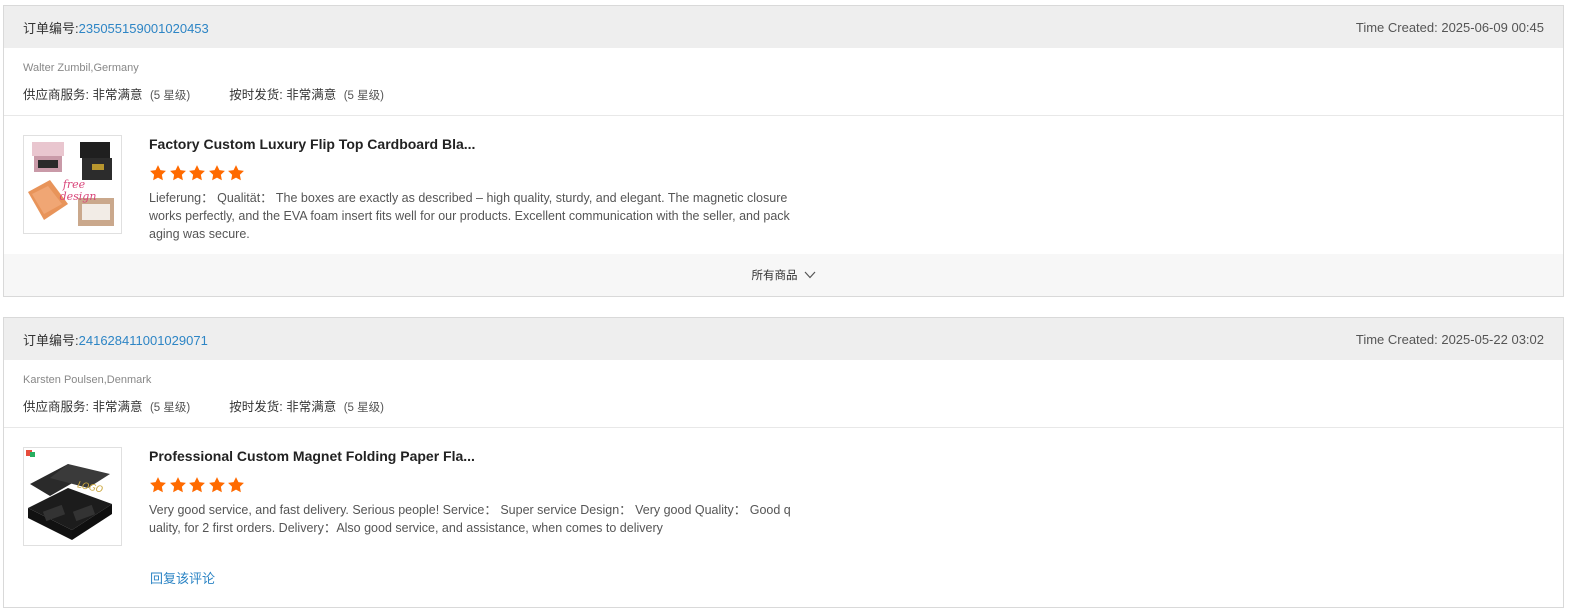 This screenshot has width=1587, height=616. I want to click on svg-text: design, so click(78, 196).